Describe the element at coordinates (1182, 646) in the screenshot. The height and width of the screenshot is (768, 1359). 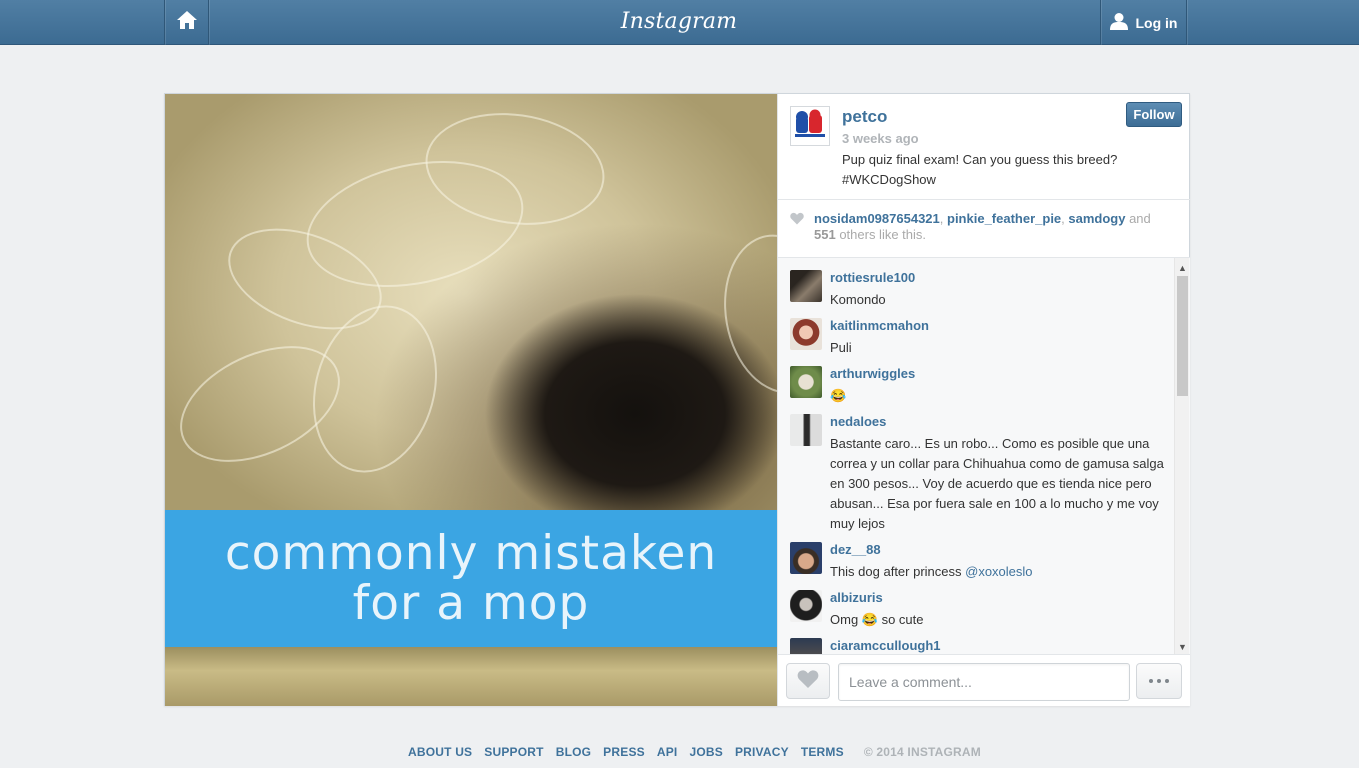
I see `scroll-down-arrow-icon: ▼` at that location.